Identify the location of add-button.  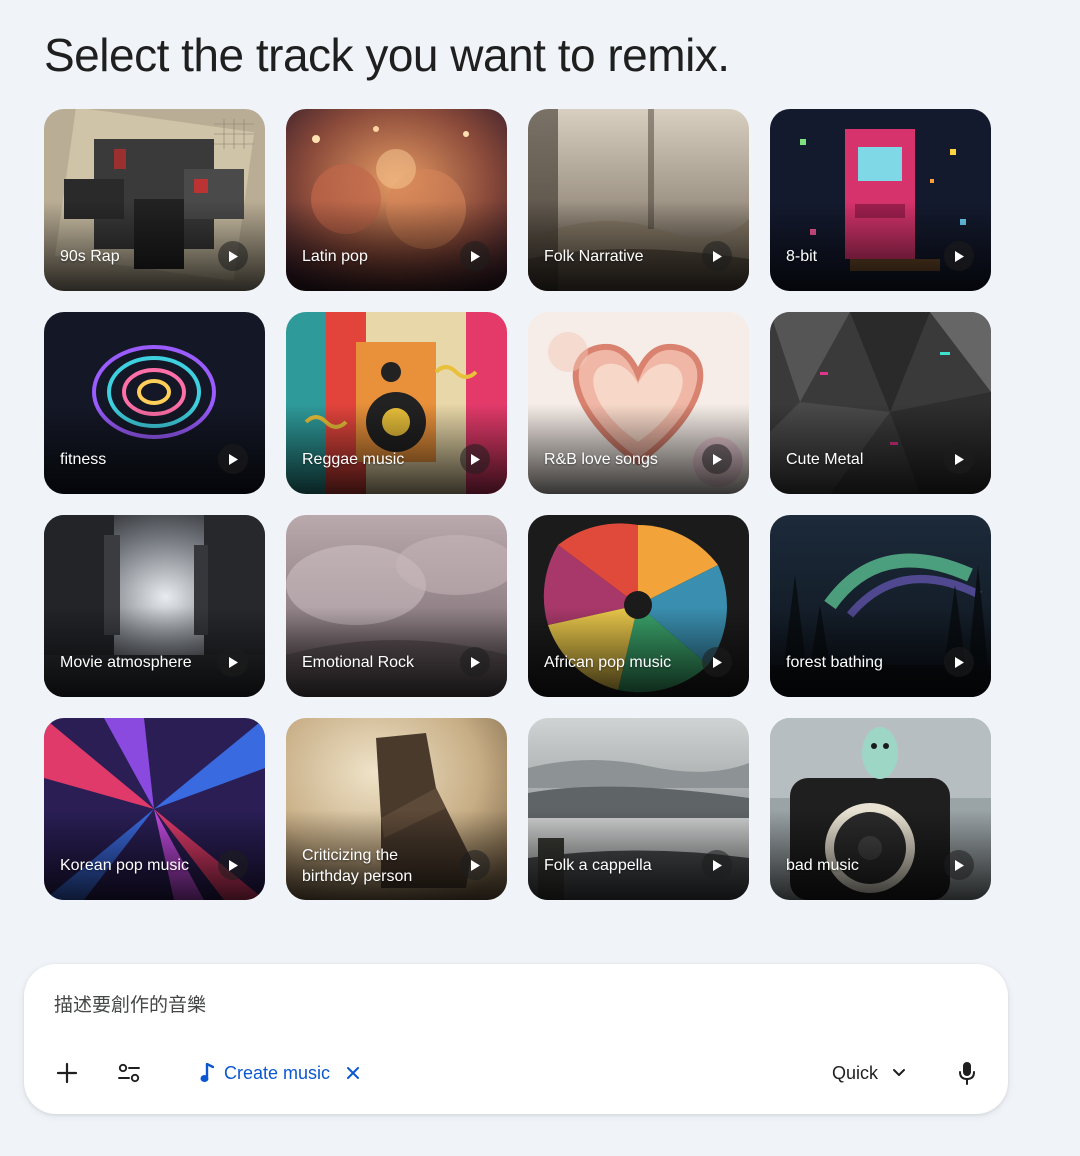
(67, 1073).